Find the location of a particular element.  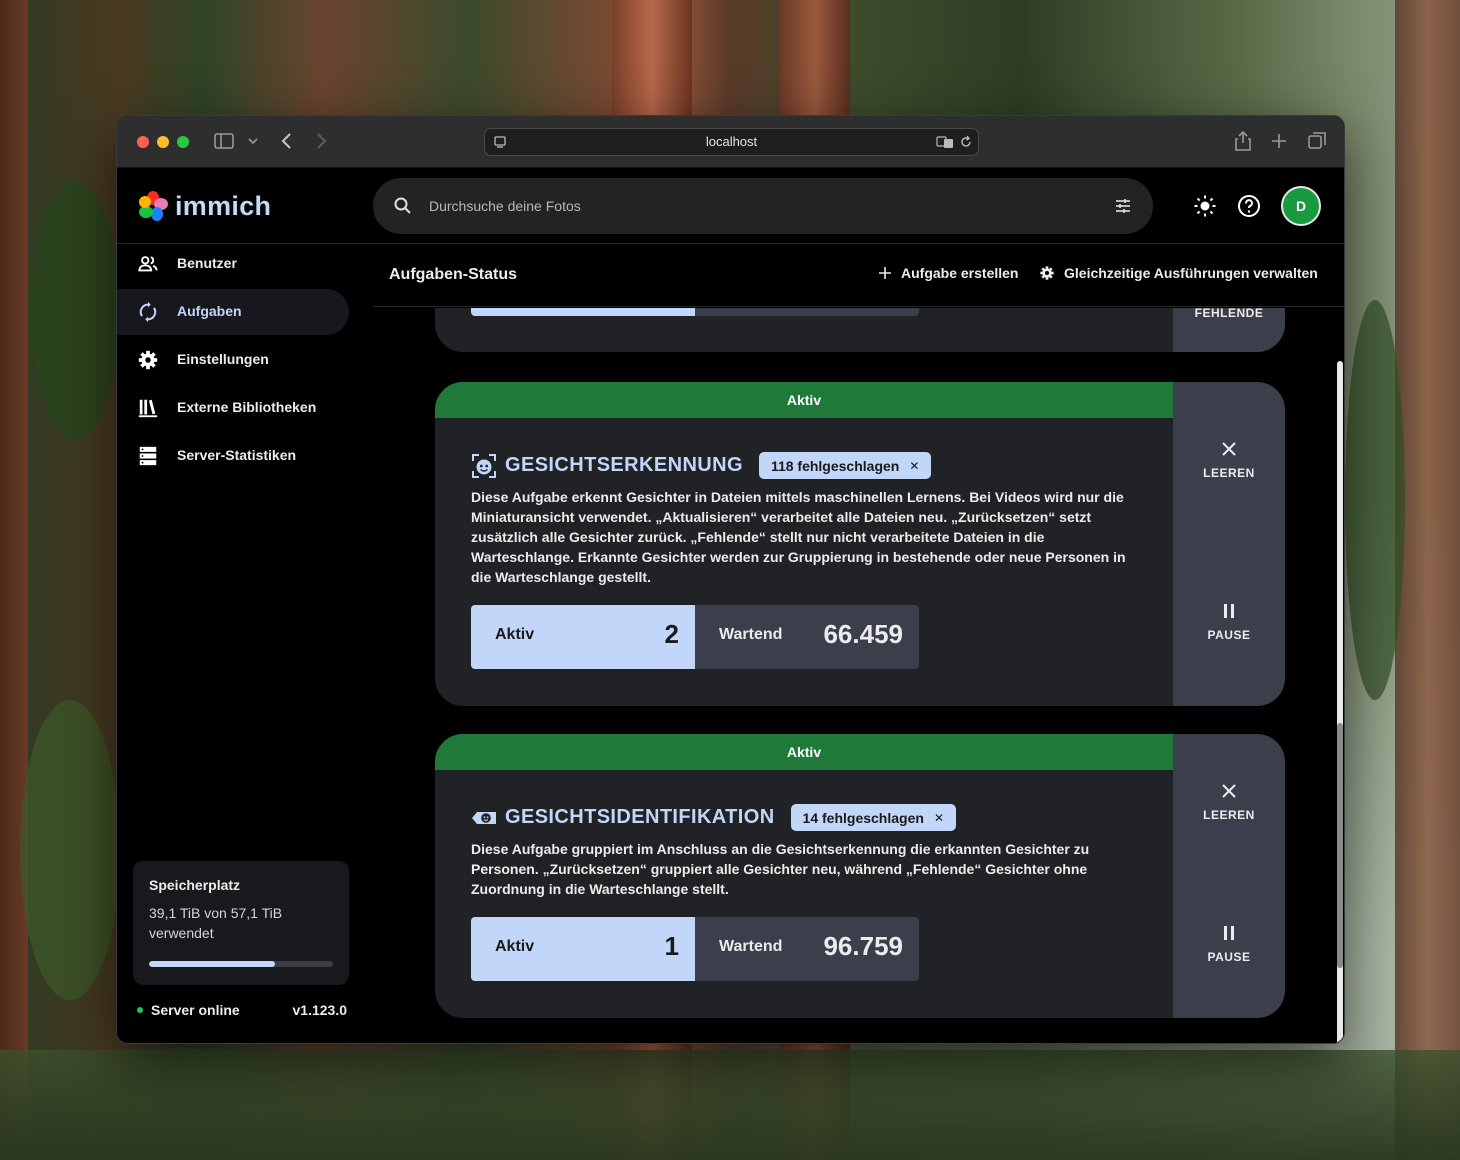

close-window-button is located at coordinates (143, 142).